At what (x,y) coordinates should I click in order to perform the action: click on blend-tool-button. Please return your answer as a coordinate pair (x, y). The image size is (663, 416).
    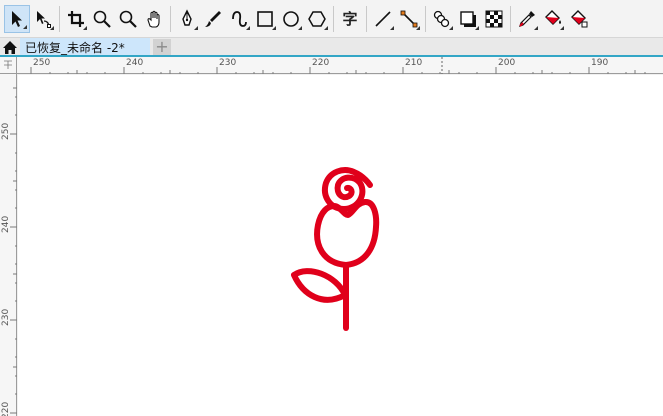
    Looking at the image, I should click on (442, 19).